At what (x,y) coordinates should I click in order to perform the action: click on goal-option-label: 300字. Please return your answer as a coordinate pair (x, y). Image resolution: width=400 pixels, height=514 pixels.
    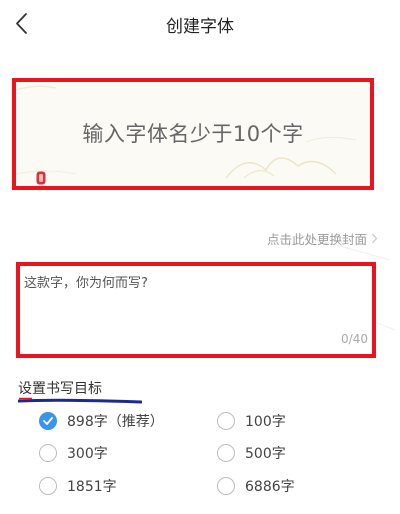
    Looking at the image, I should click on (87, 454).